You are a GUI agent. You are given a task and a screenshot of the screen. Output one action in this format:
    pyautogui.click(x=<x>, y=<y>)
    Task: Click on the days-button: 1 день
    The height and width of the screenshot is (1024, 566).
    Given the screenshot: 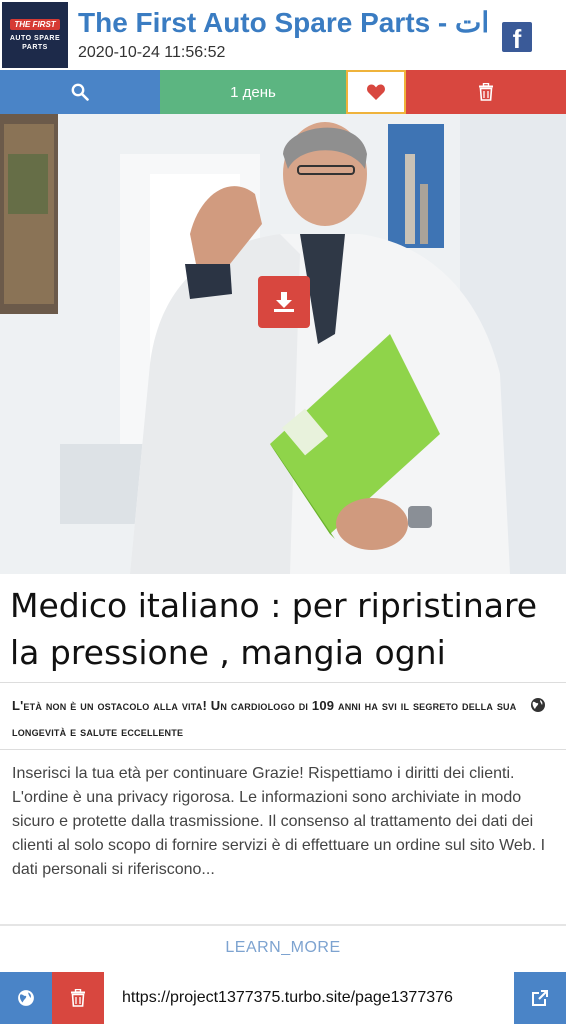 What is the action you would take?
    pyautogui.click(x=253, y=92)
    